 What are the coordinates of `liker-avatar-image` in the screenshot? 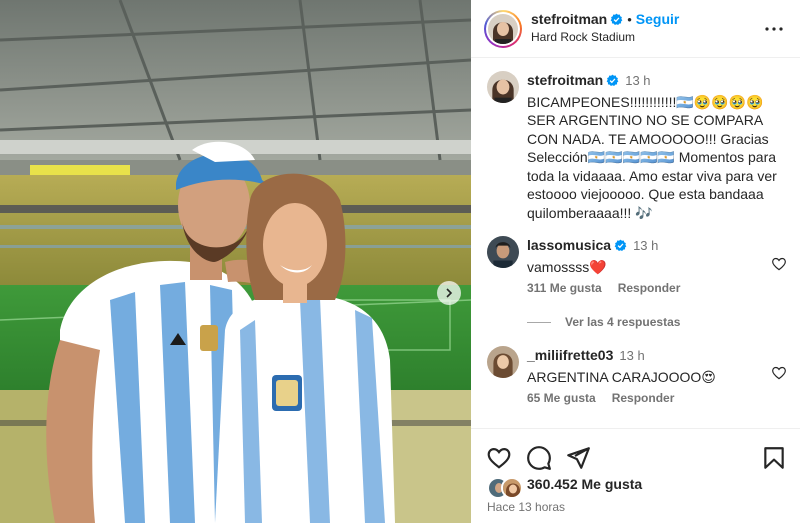 It's located at (512, 488).